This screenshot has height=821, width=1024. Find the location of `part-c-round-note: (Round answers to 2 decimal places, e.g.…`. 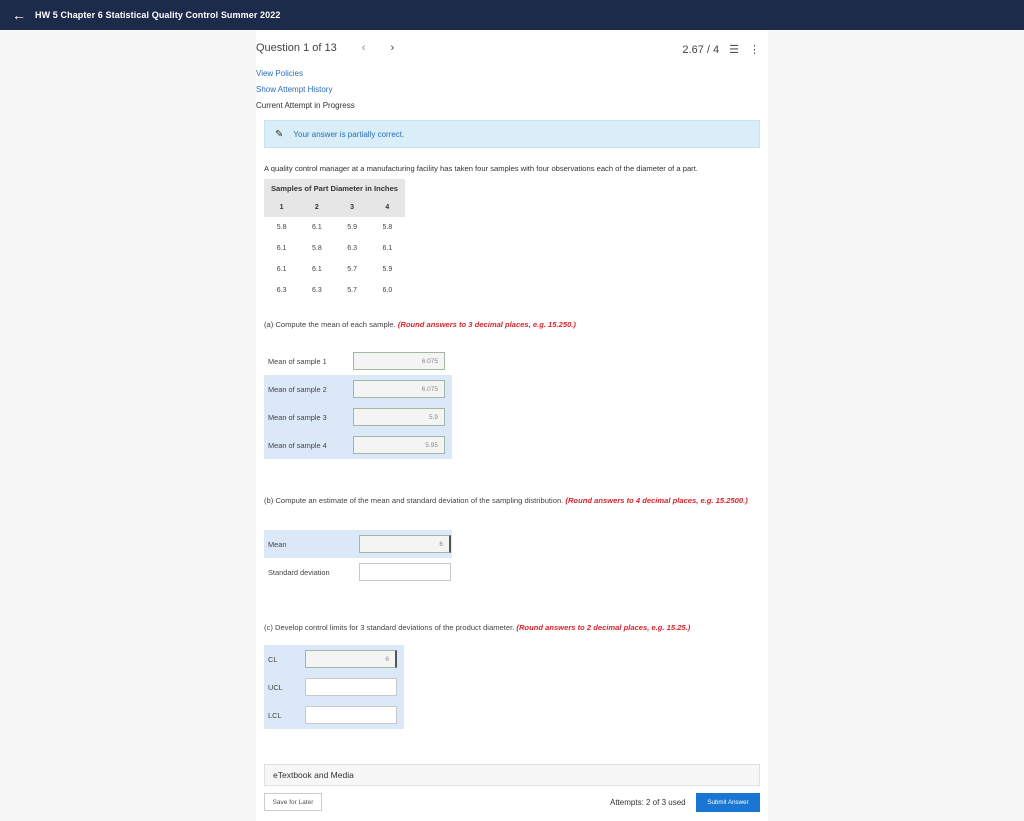

part-c-round-note: (Round answers to 2 decimal places, e.g.… is located at coordinates (603, 627).